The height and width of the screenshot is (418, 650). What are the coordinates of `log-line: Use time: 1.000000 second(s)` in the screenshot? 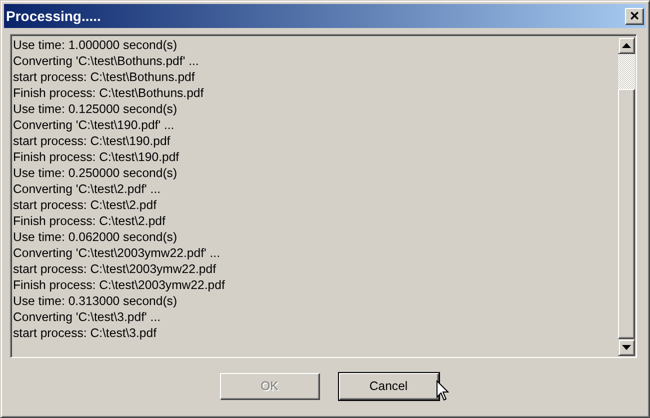 It's located at (95, 45).